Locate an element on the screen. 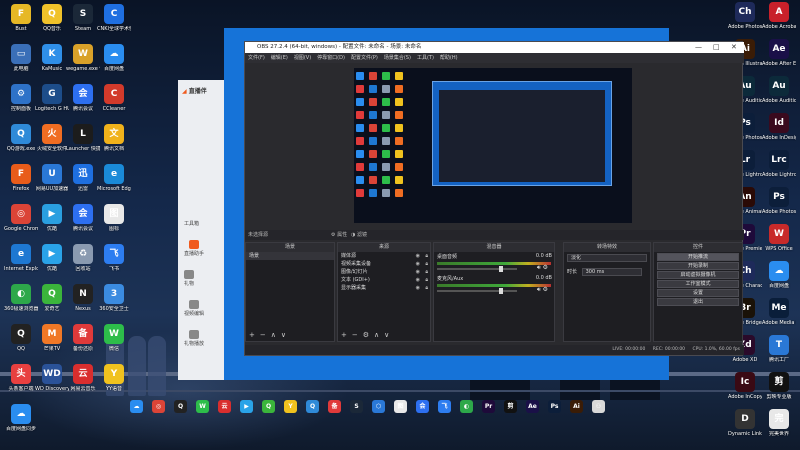 Image resolution: width=800 pixels, height=450 pixels. desktop-icon: W 微信 is located at coordinates (114, 345).